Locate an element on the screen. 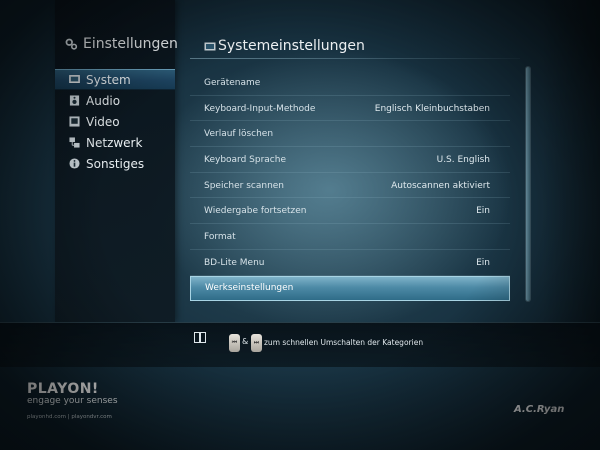 The height and width of the screenshot is (450, 600). sidebar-item-label: Netzwerk is located at coordinates (114, 142).